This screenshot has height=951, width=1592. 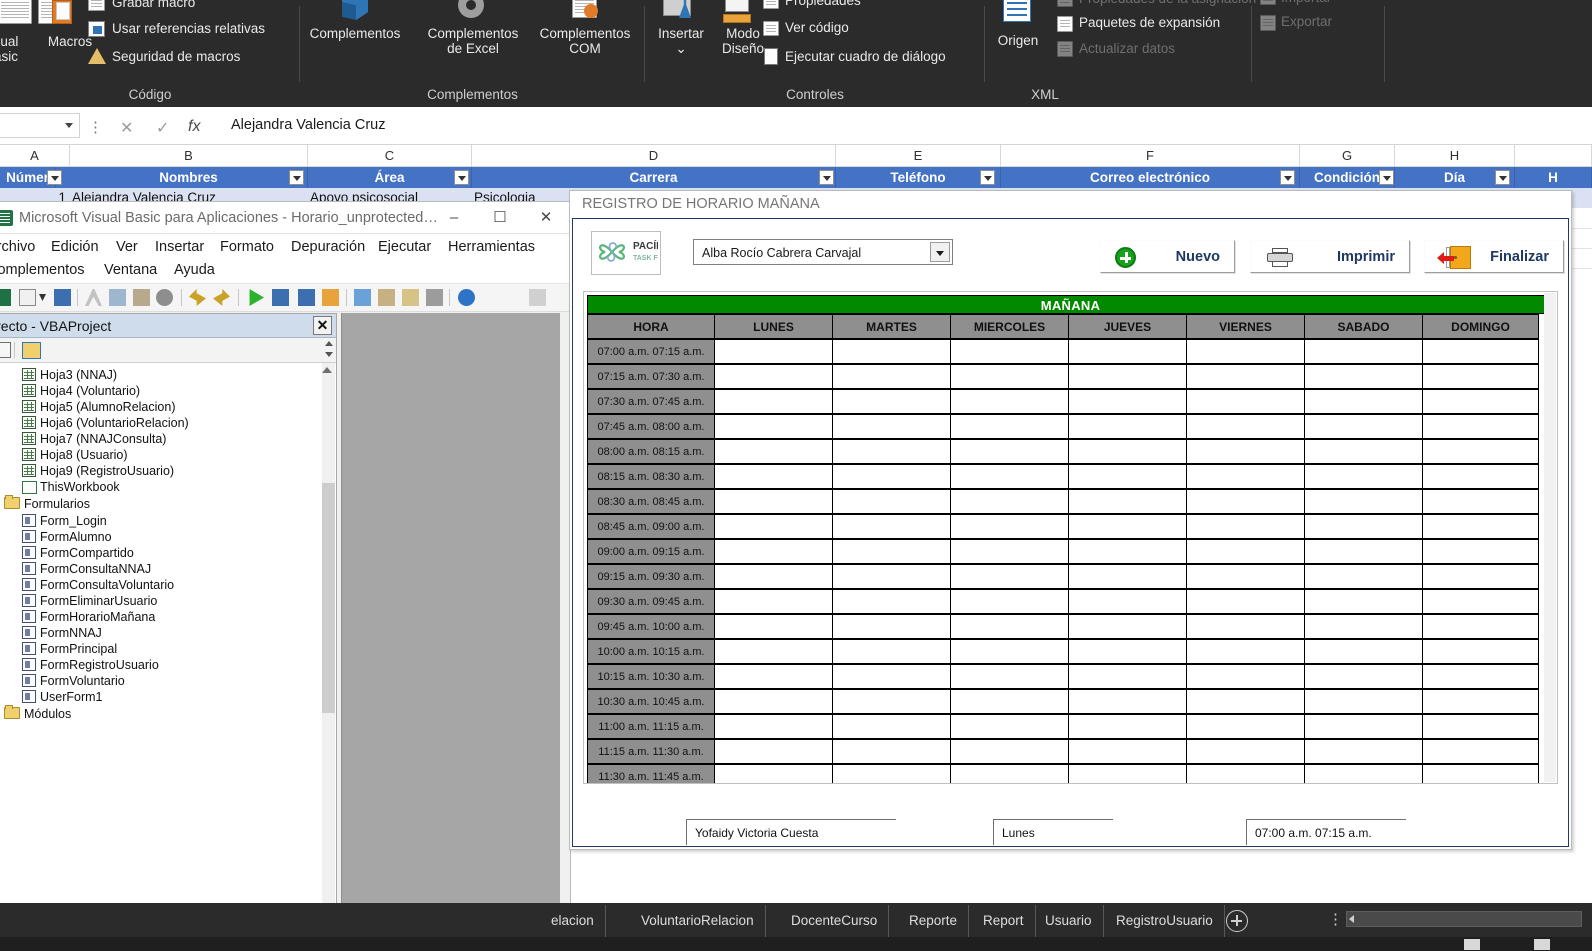 I want to click on visual-basic-button: sual asic, so click(x=18, y=49).